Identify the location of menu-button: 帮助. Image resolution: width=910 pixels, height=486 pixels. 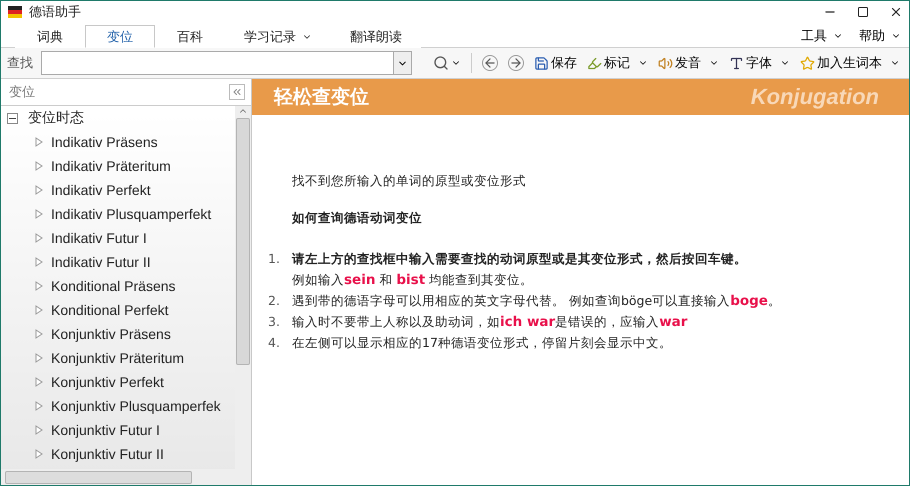
(880, 35).